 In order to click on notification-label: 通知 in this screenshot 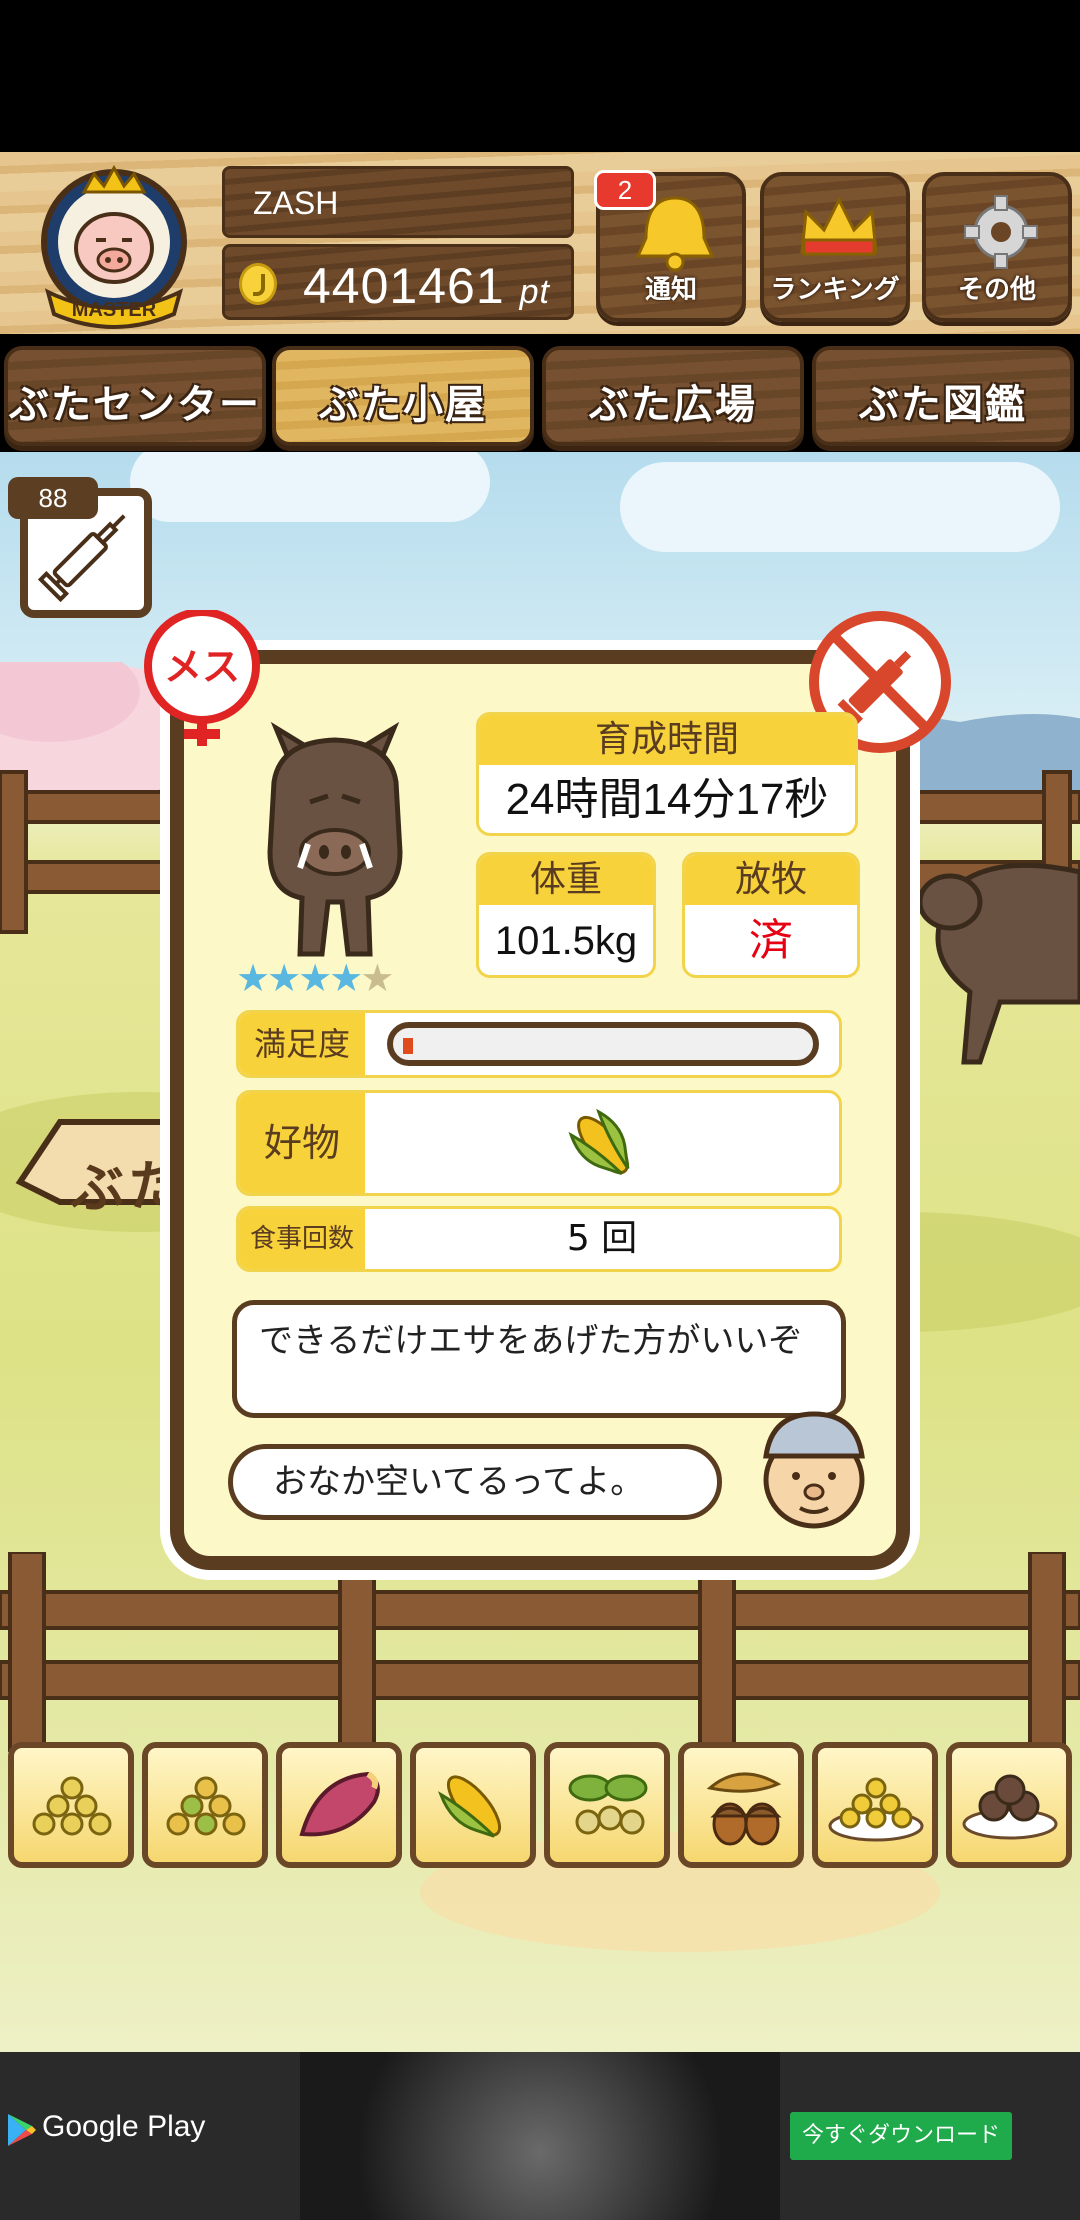, I will do `click(670, 290)`.